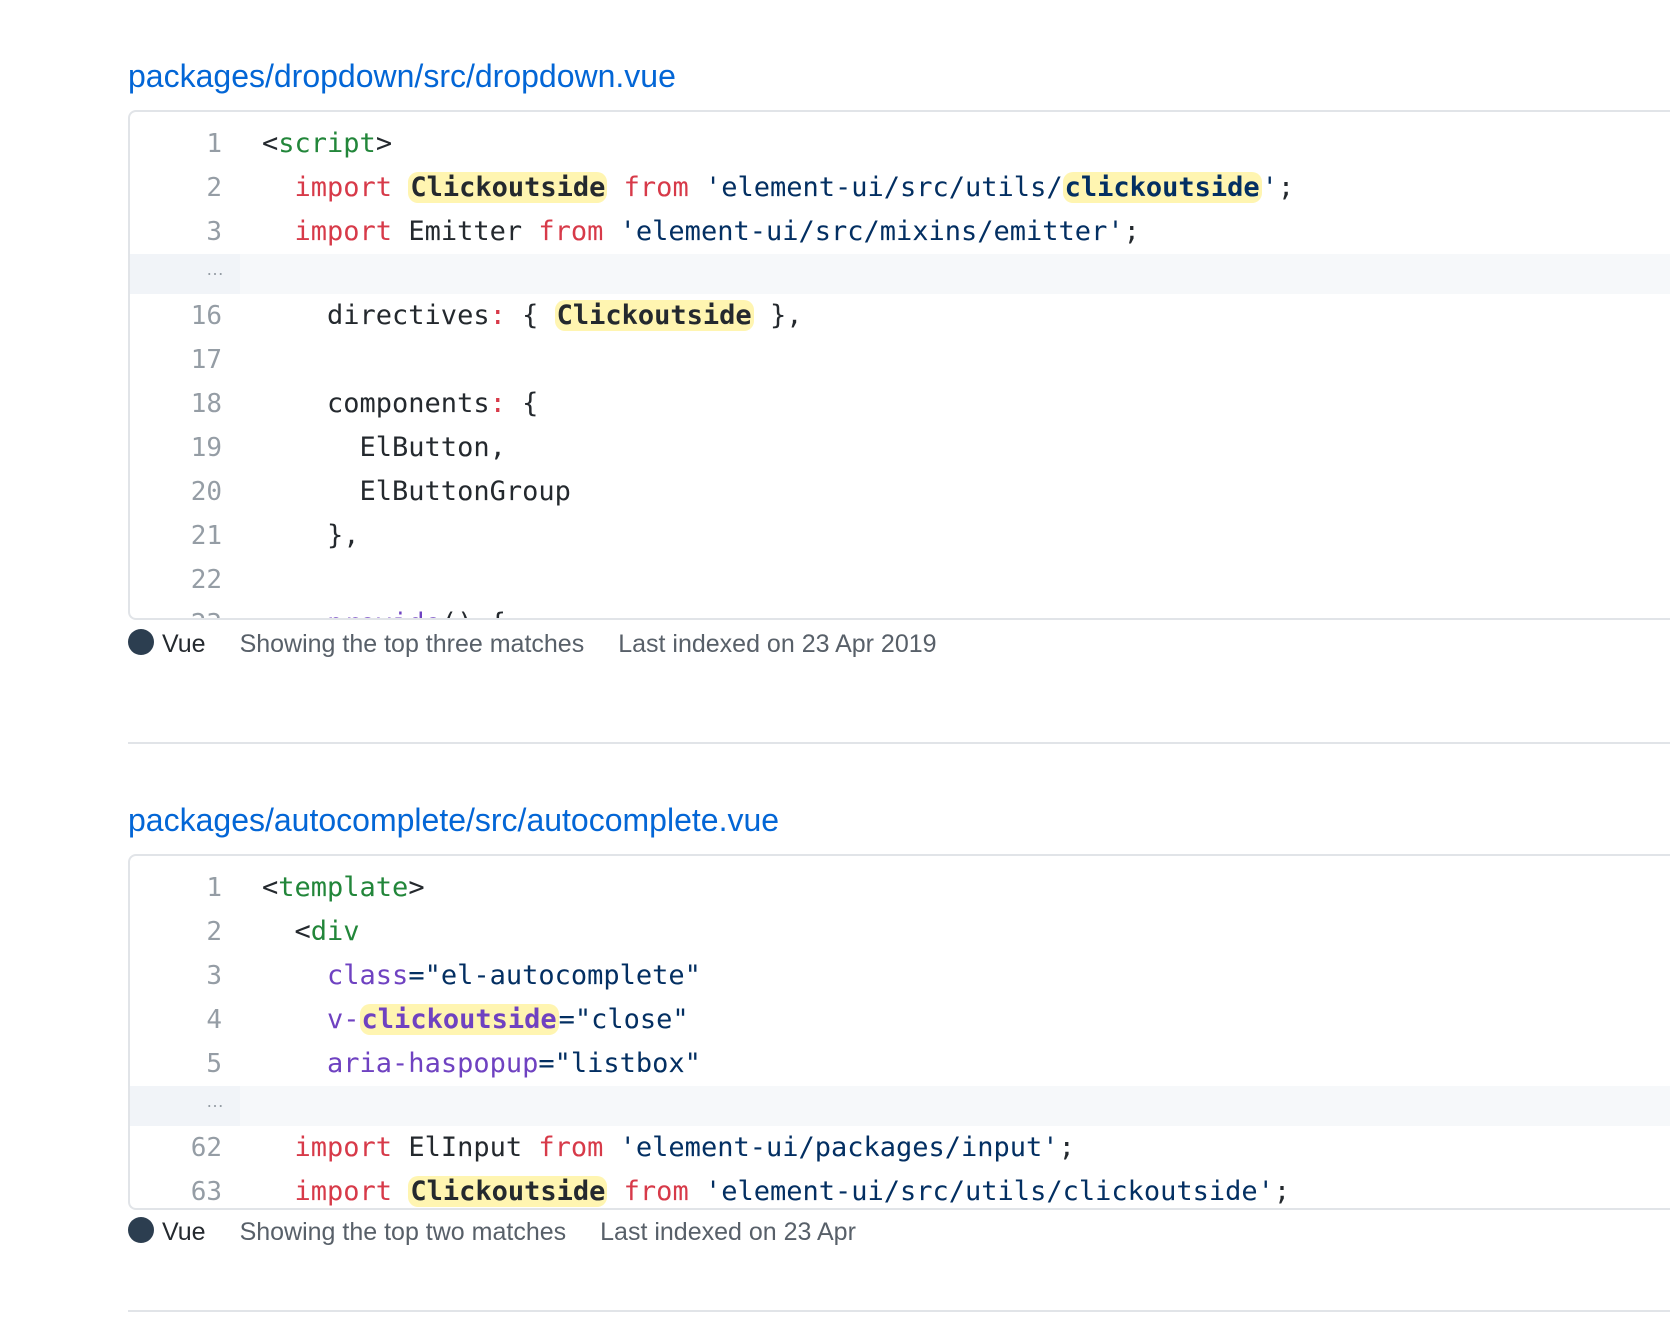  I want to click on code-text: v-clickoutside="close", so click(475, 1020).